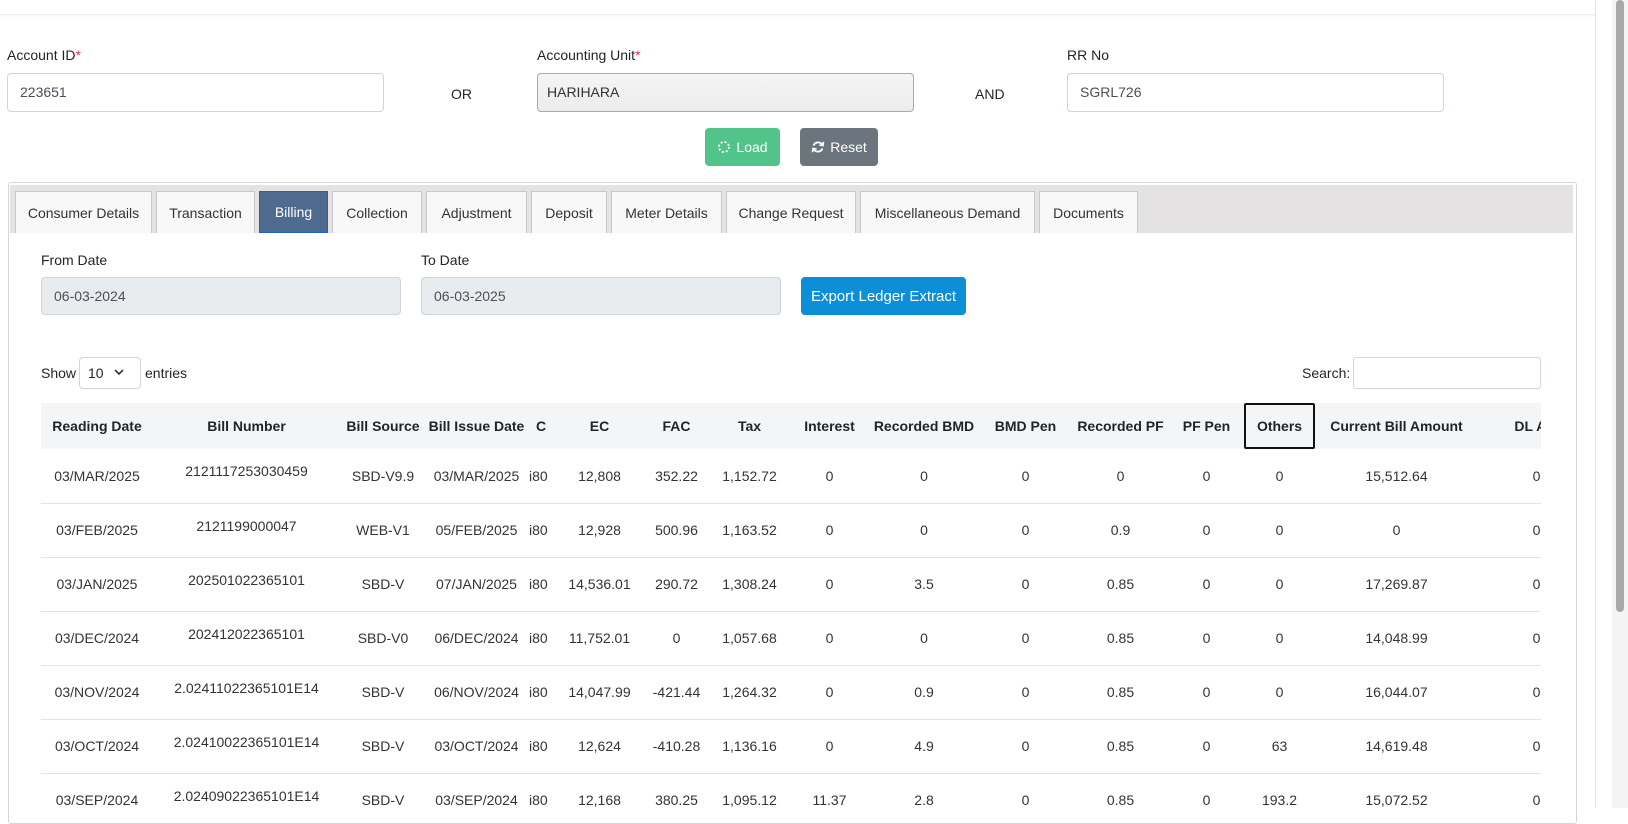 The height and width of the screenshot is (824, 1628). What do you see at coordinates (195, 92) in the screenshot?
I see `account-id-input: 223651` at bounding box center [195, 92].